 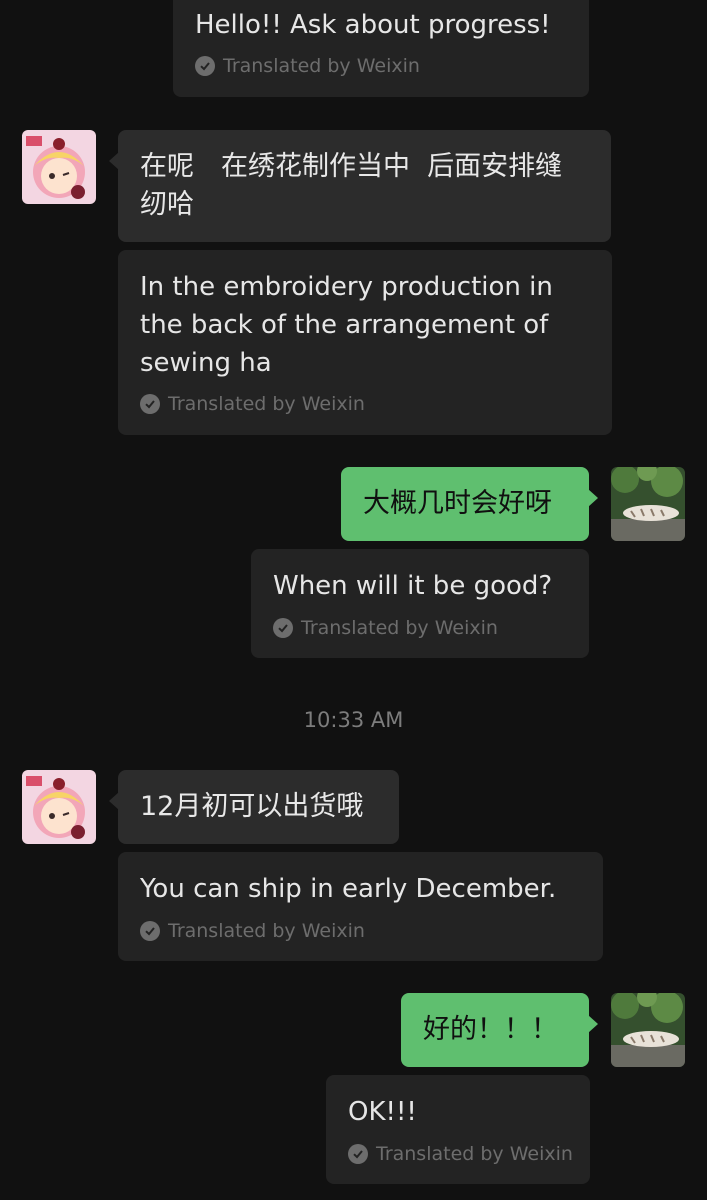 I want to click on incoming-message-bubble: 在呢 在绣花制作当中 后面安排缝纫哈, so click(x=360, y=186).